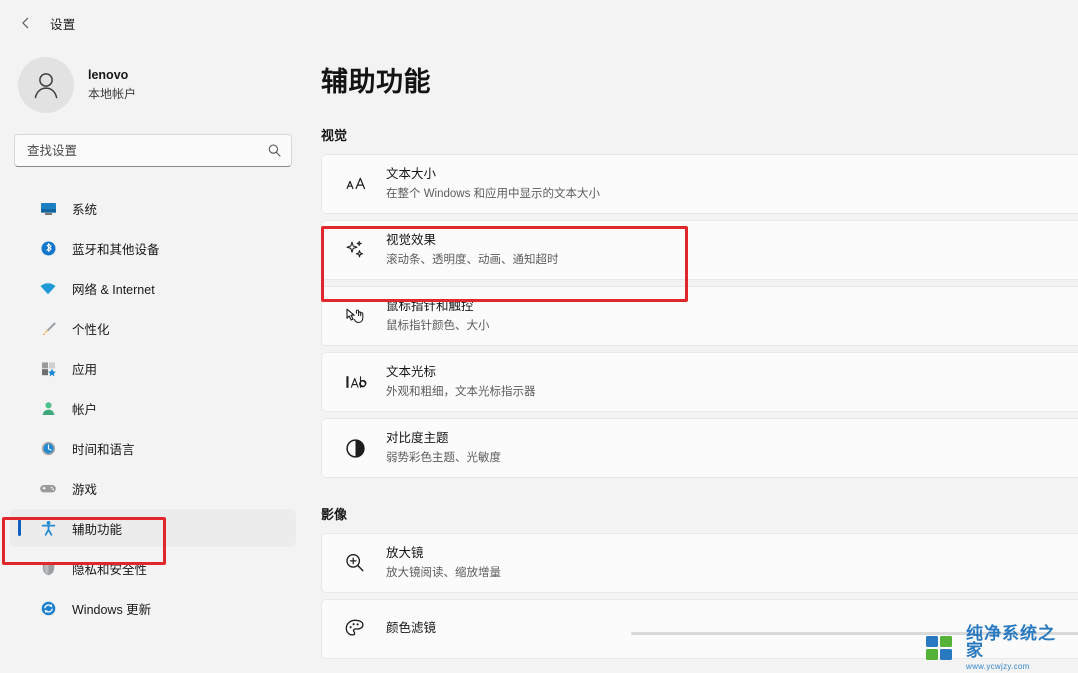 This screenshot has height=673, width=1078. What do you see at coordinates (63, 24) in the screenshot?
I see `app-title: 设置` at bounding box center [63, 24].